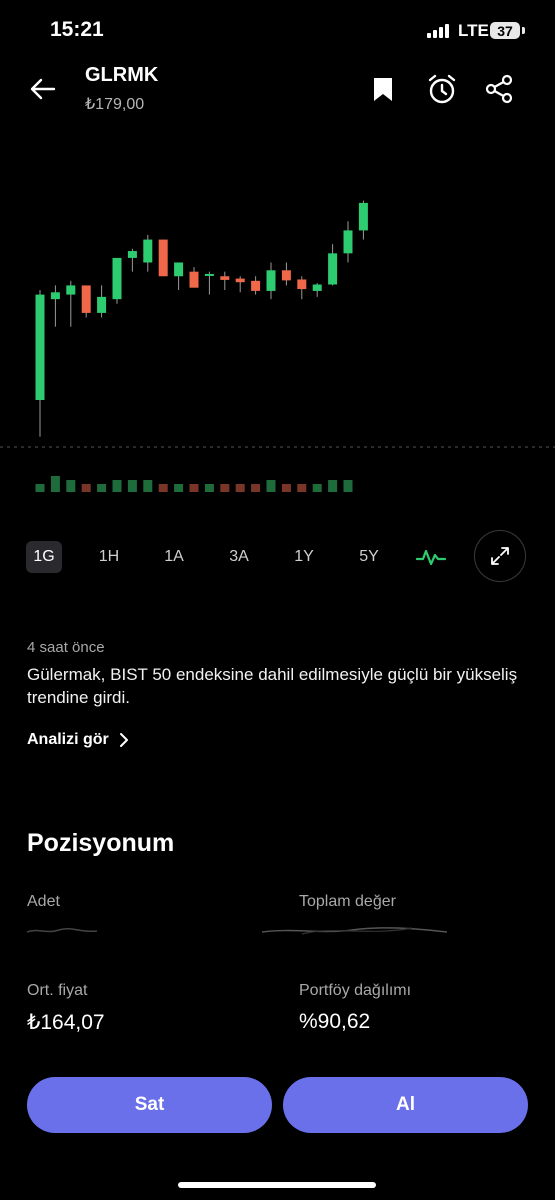 The width and height of the screenshot is (555, 1200). Describe the element at coordinates (505, 30) in the screenshot. I see `battery-icon: 37` at that location.